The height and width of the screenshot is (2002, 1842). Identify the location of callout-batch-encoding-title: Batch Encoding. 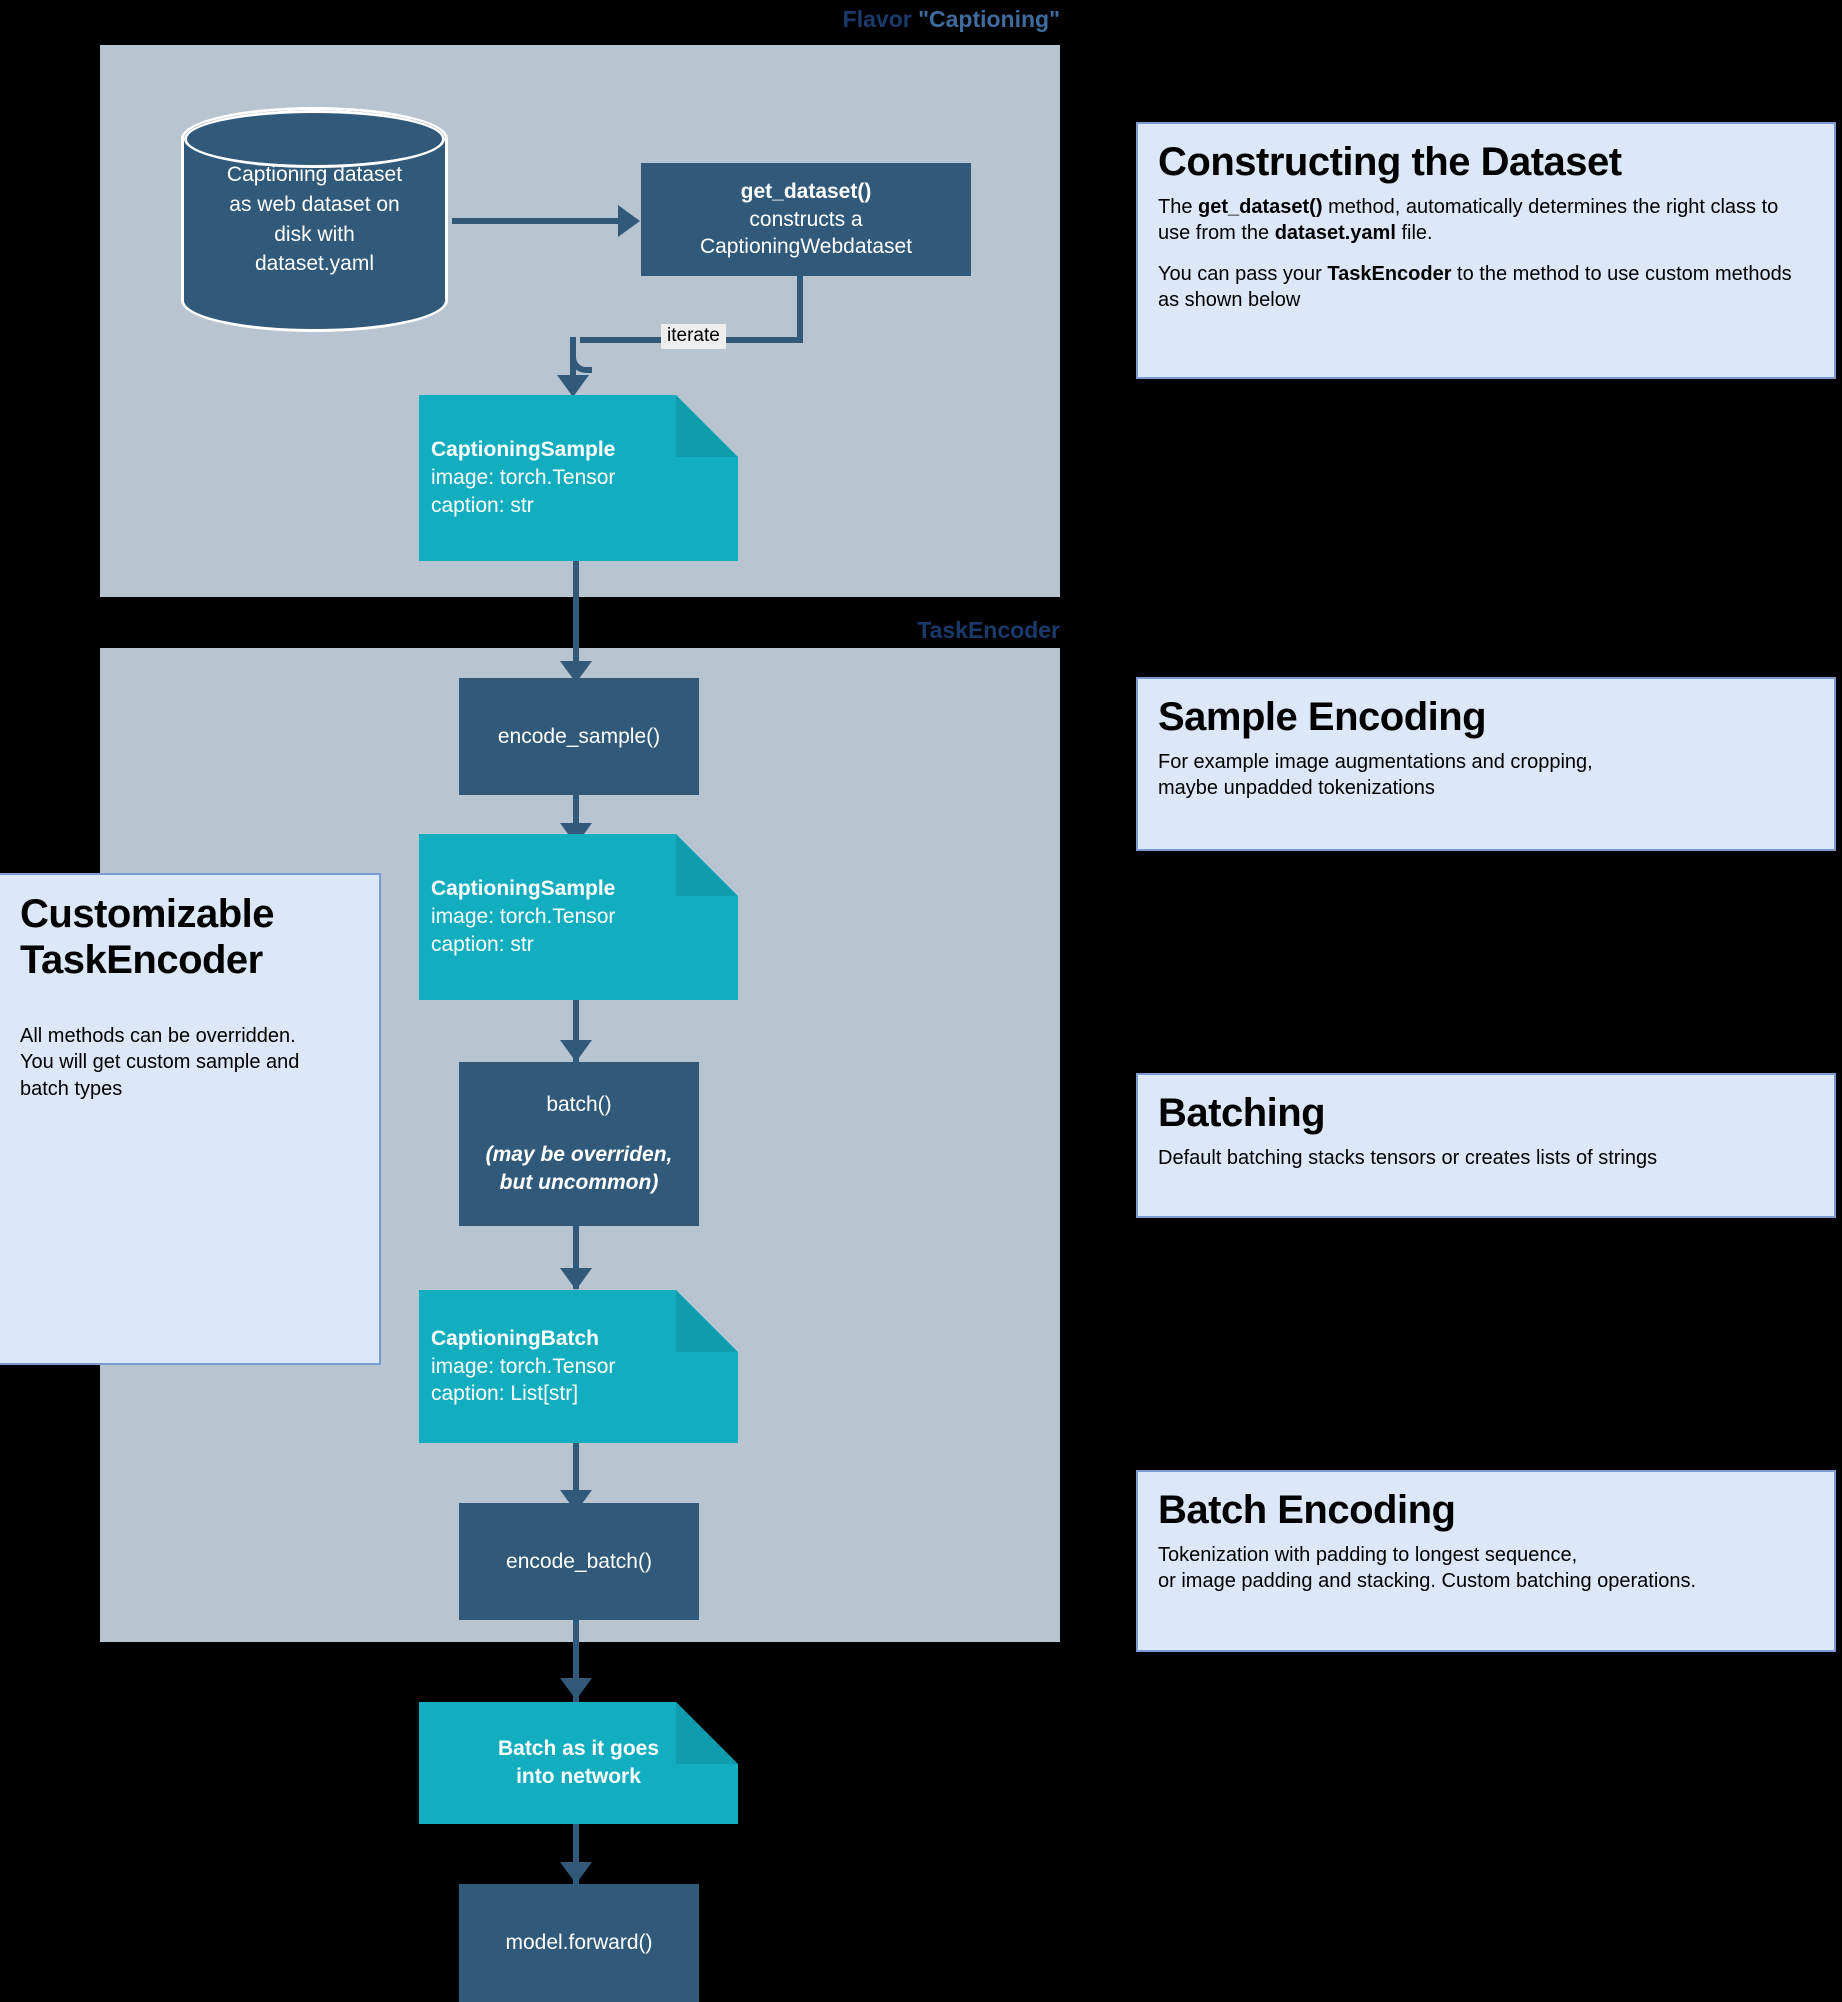
(1307, 1510).